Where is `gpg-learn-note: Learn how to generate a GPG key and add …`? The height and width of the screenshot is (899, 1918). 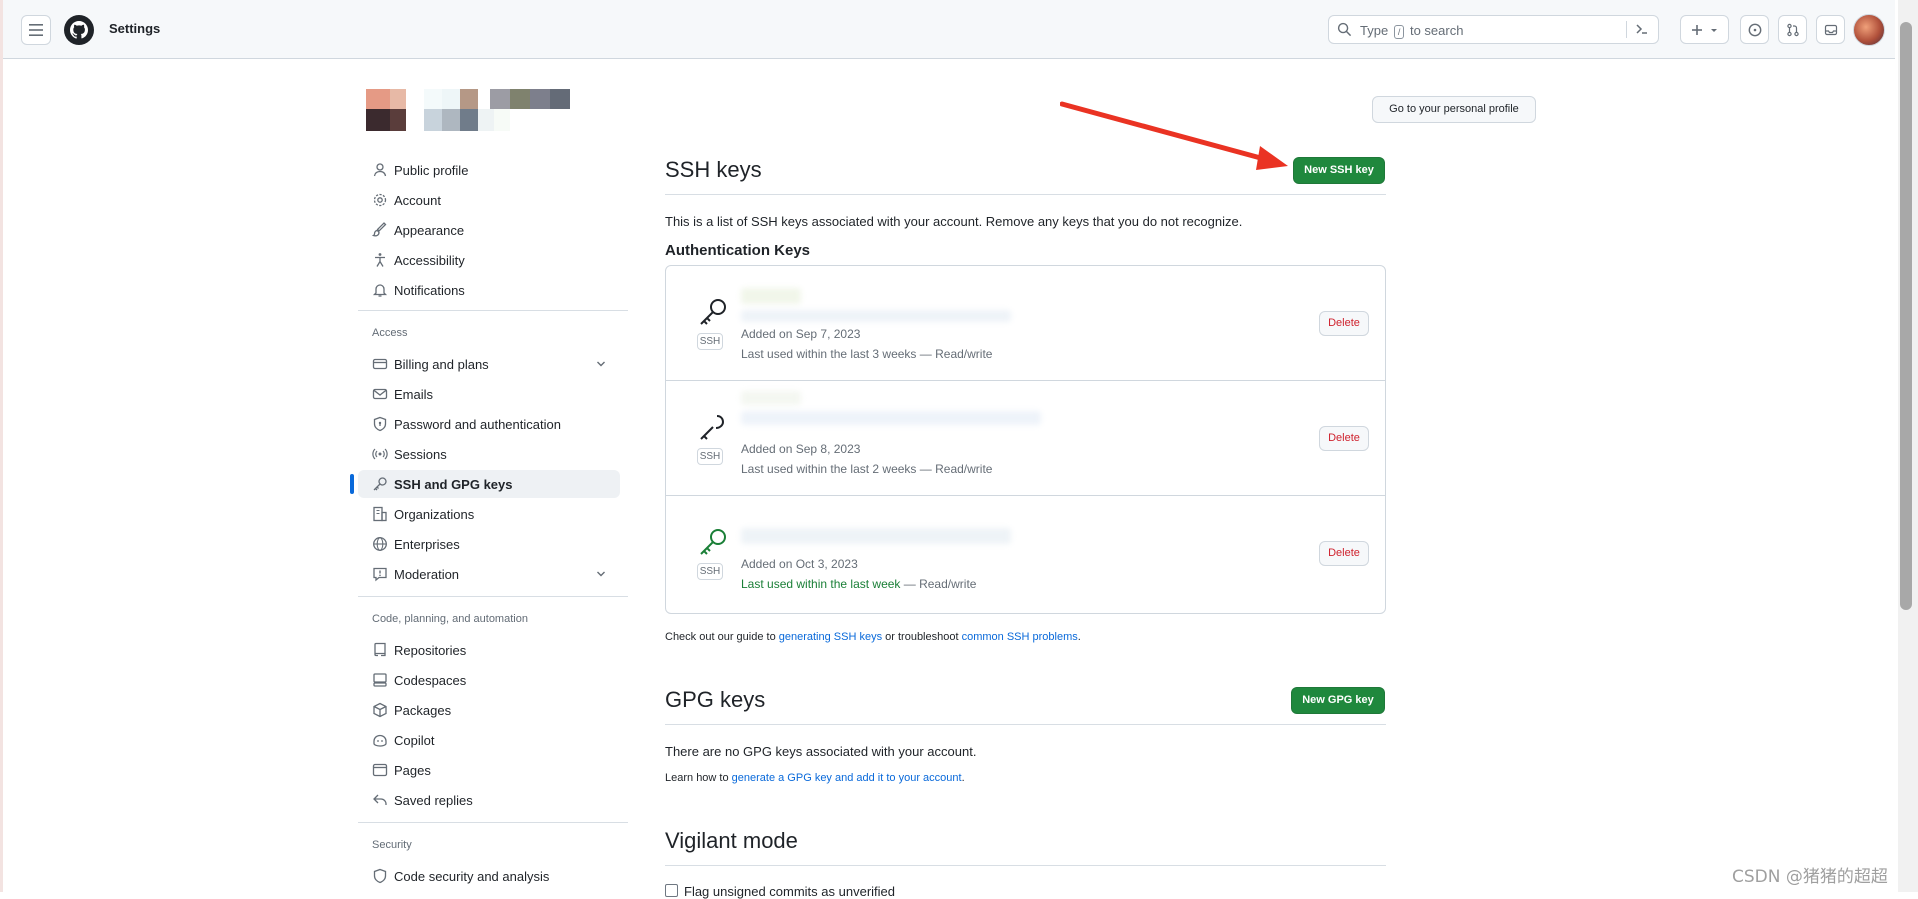 gpg-learn-note: Learn how to generate a GPG key and add … is located at coordinates (815, 778).